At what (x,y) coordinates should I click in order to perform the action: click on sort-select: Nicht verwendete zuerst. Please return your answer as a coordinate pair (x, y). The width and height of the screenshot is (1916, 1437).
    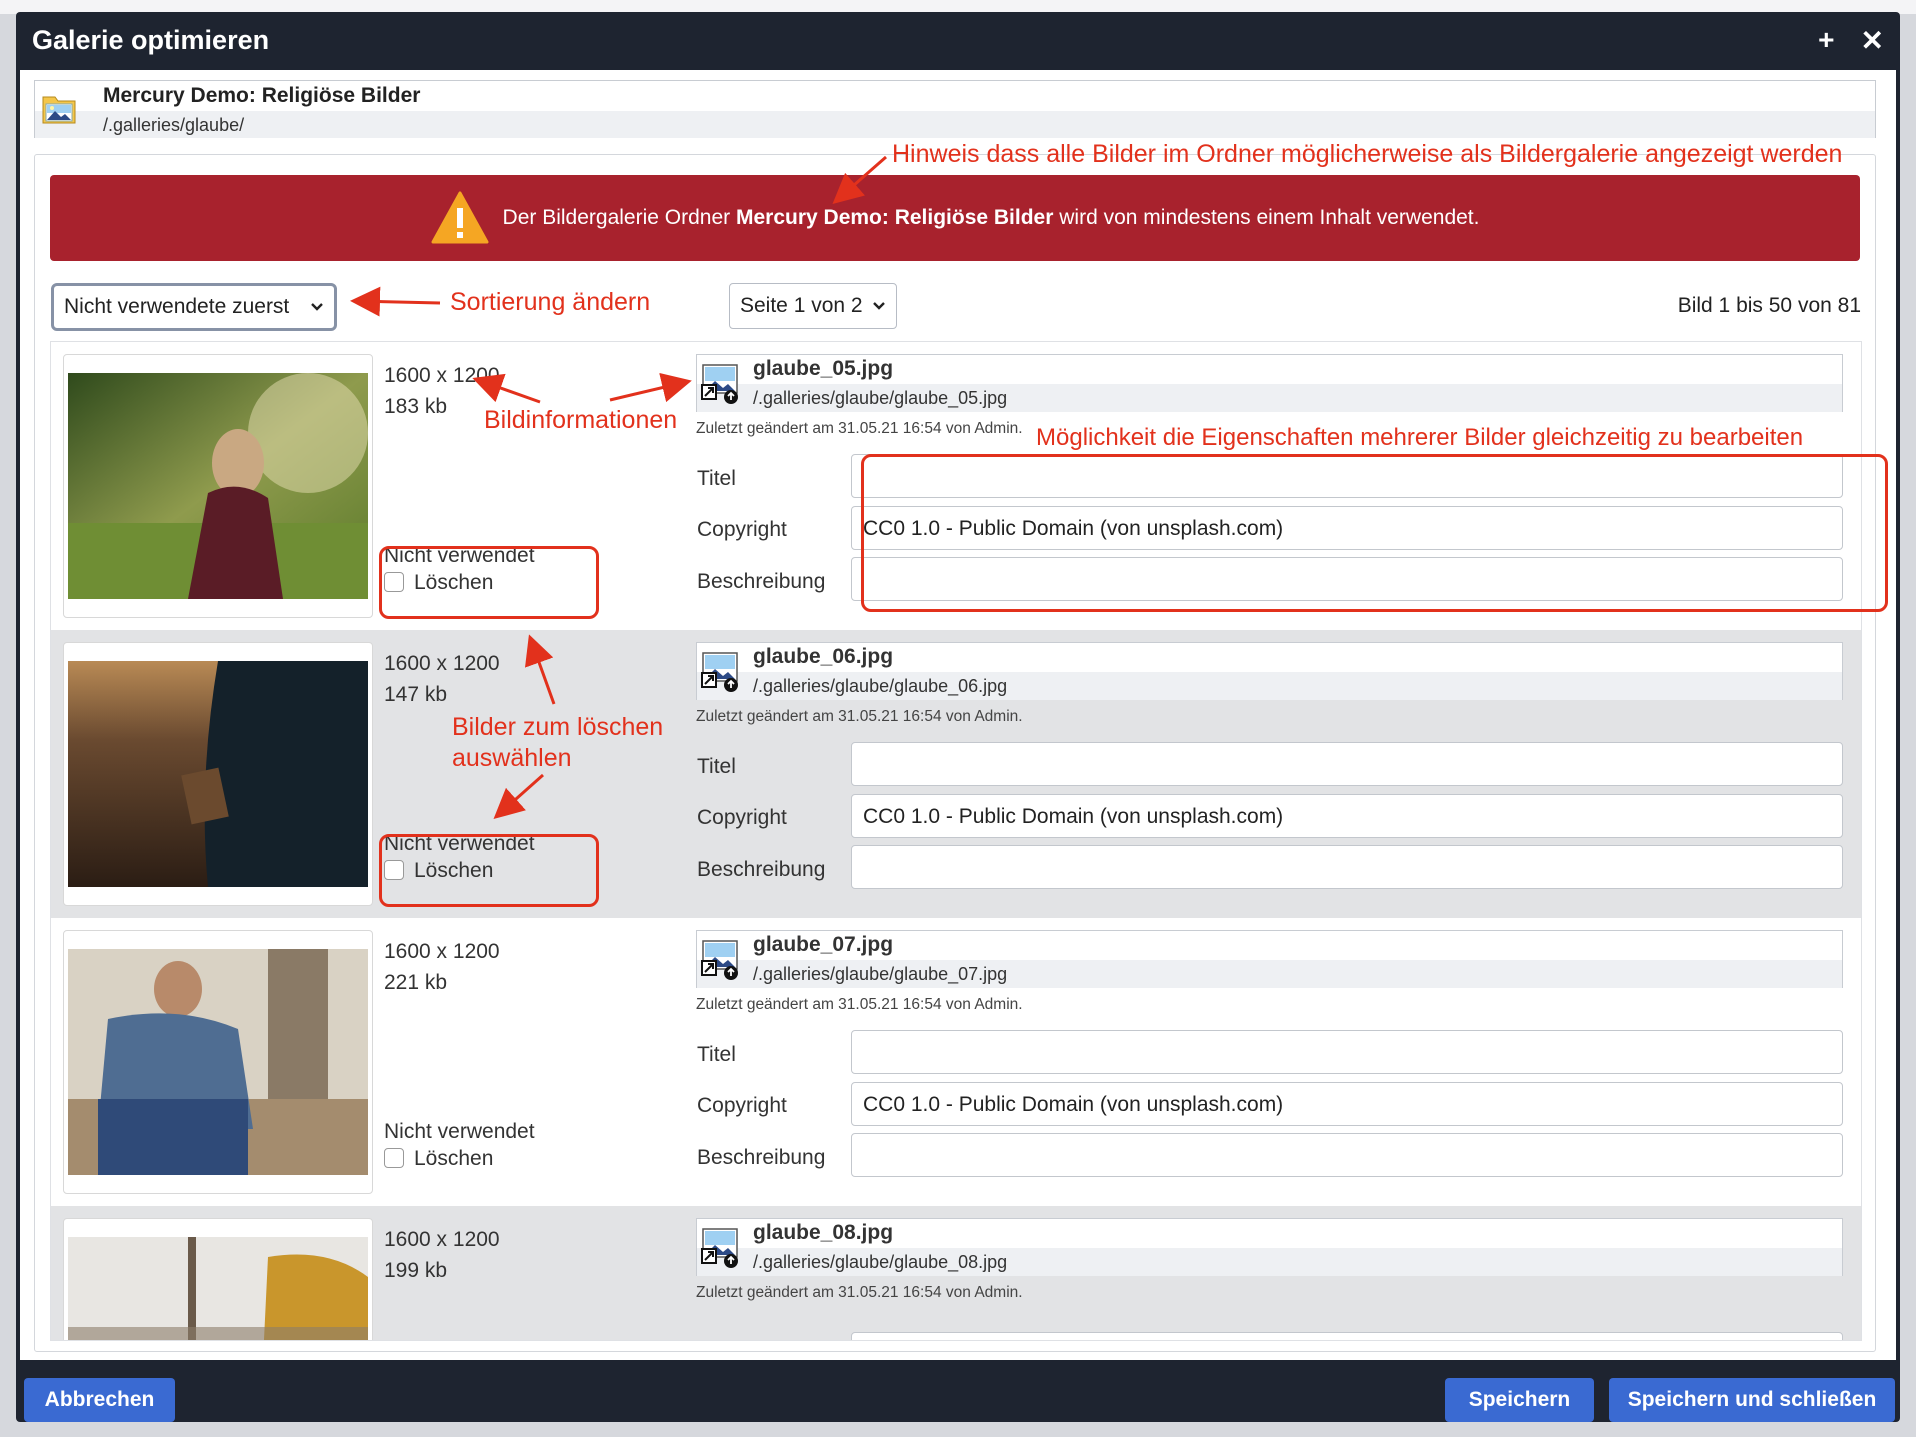
    Looking at the image, I should click on (194, 307).